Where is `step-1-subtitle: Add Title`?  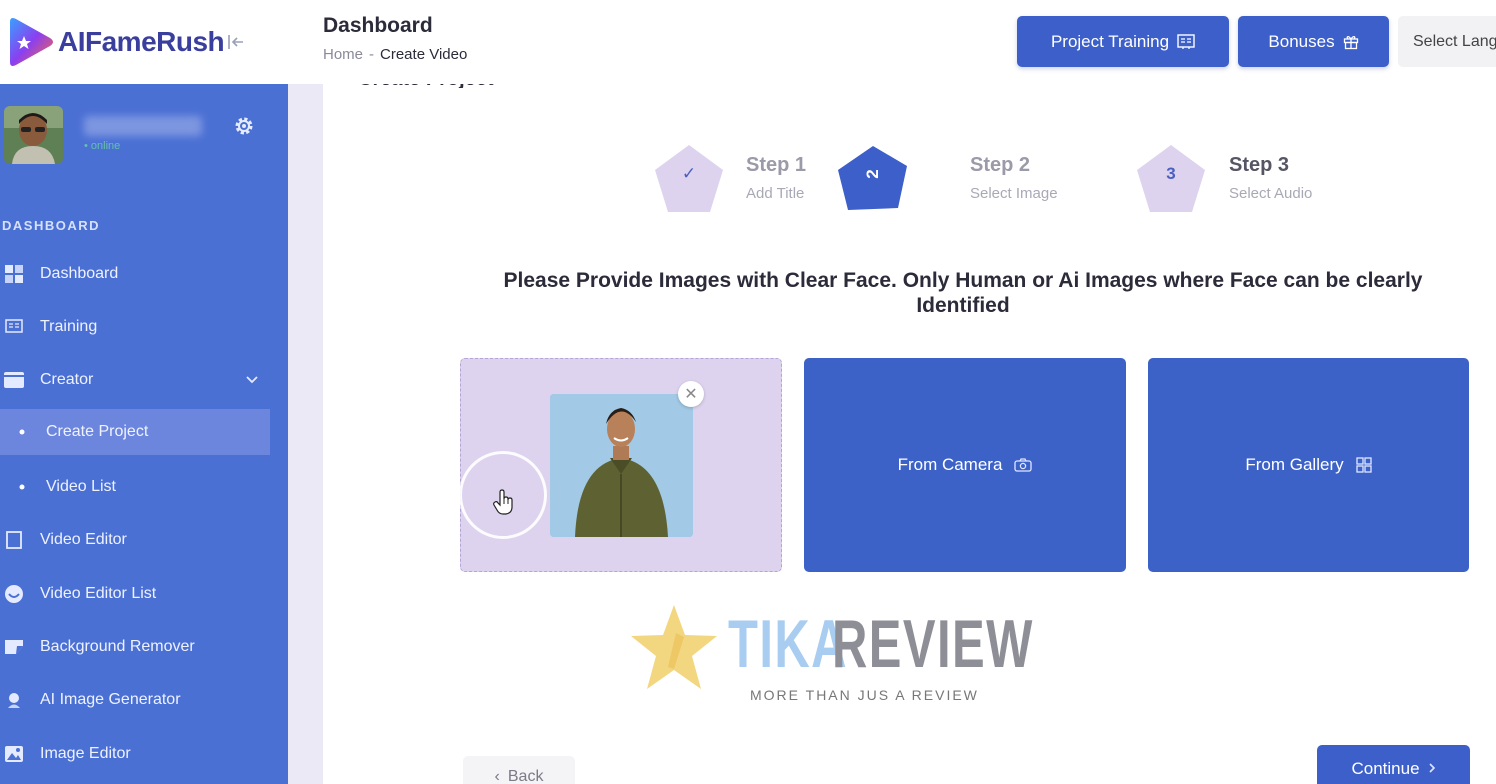
step-1-subtitle: Add Title is located at coordinates (775, 193).